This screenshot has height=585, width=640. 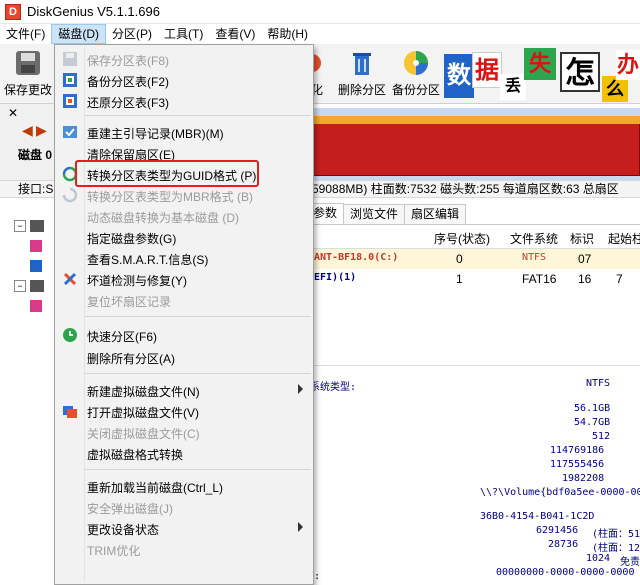 What do you see at coordinates (577, 464) in the screenshot?
I see `value-field: 117555456` at bounding box center [577, 464].